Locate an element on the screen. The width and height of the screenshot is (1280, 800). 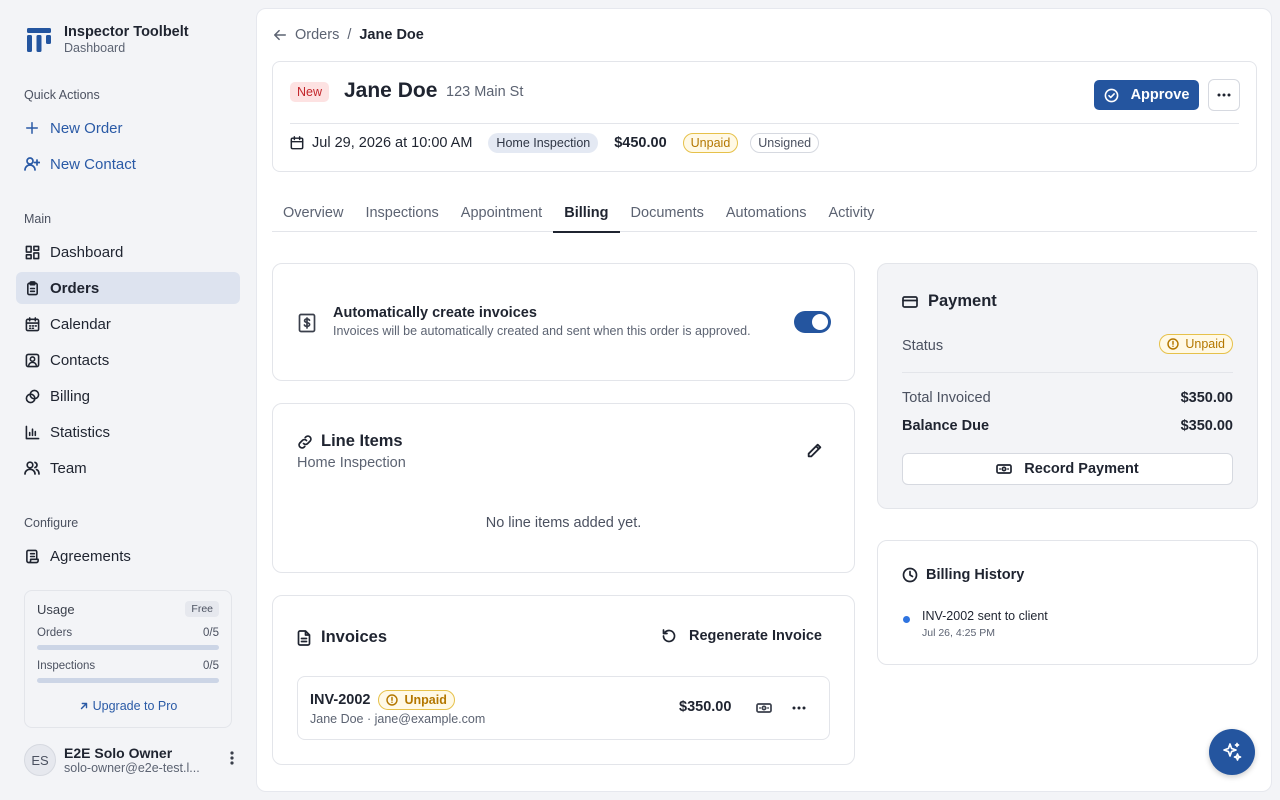
regenerate-label: Regenerate Invoice is located at coordinates (755, 636).